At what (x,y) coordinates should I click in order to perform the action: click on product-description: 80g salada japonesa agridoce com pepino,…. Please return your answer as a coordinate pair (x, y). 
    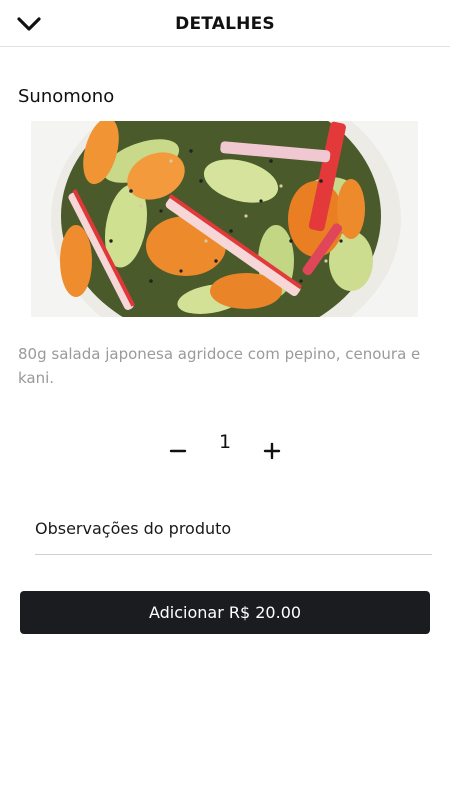
    Looking at the image, I should click on (219, 366).